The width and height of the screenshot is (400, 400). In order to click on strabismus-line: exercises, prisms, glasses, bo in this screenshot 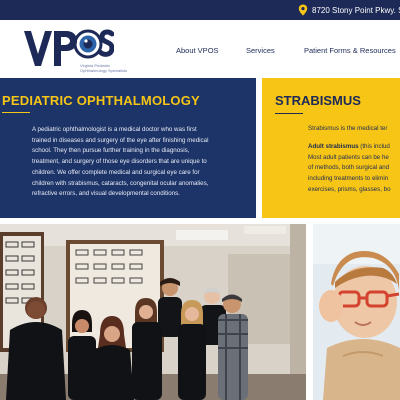, I will do `click(349, 189)`.